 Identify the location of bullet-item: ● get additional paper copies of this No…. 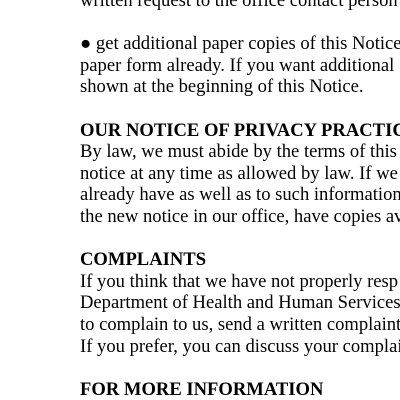
(240, 65).